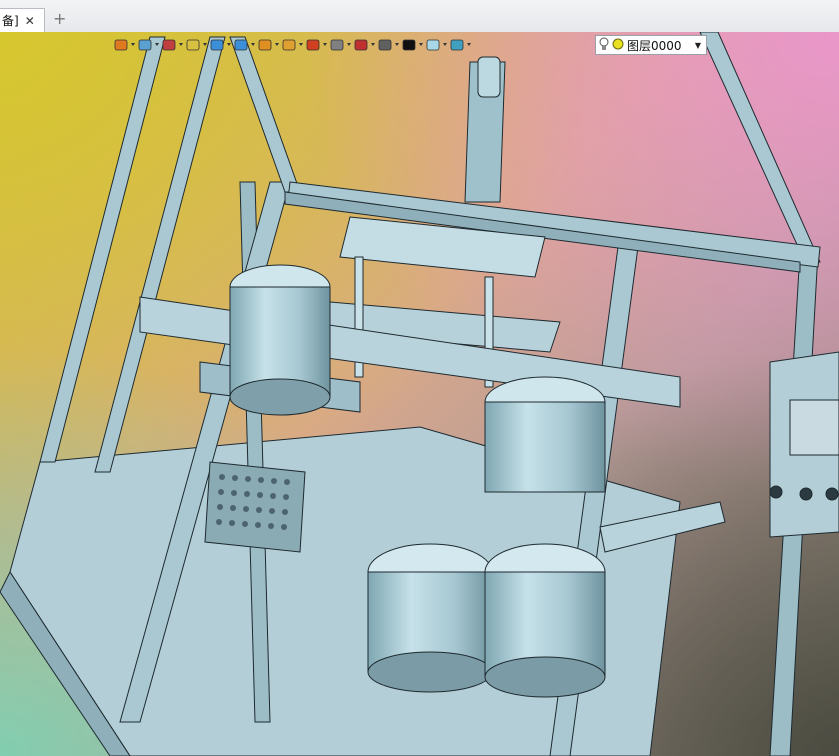 The width and height of the screenshot is (839, 756). What do you see at coordinates (435, 45) in the screenshot?
I see `fill-color-icon` at bounding box center [435, 45].